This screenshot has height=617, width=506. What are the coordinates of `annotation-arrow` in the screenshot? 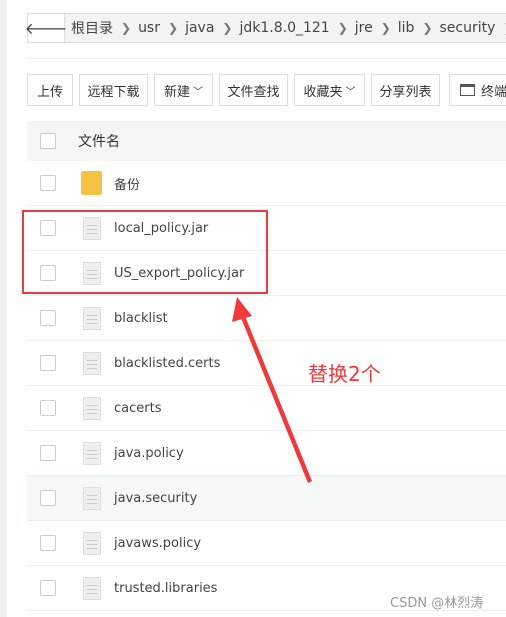 It's located at (272, 390).